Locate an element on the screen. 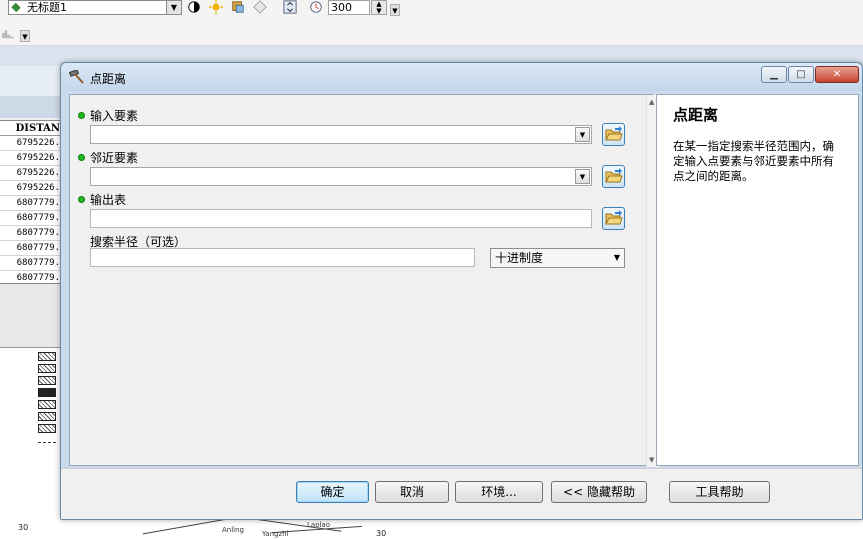  background-toolbar: 无标题1 ▼ 300 ▲ ▼ ▼ ▼ is located at coordinates (431, 23).